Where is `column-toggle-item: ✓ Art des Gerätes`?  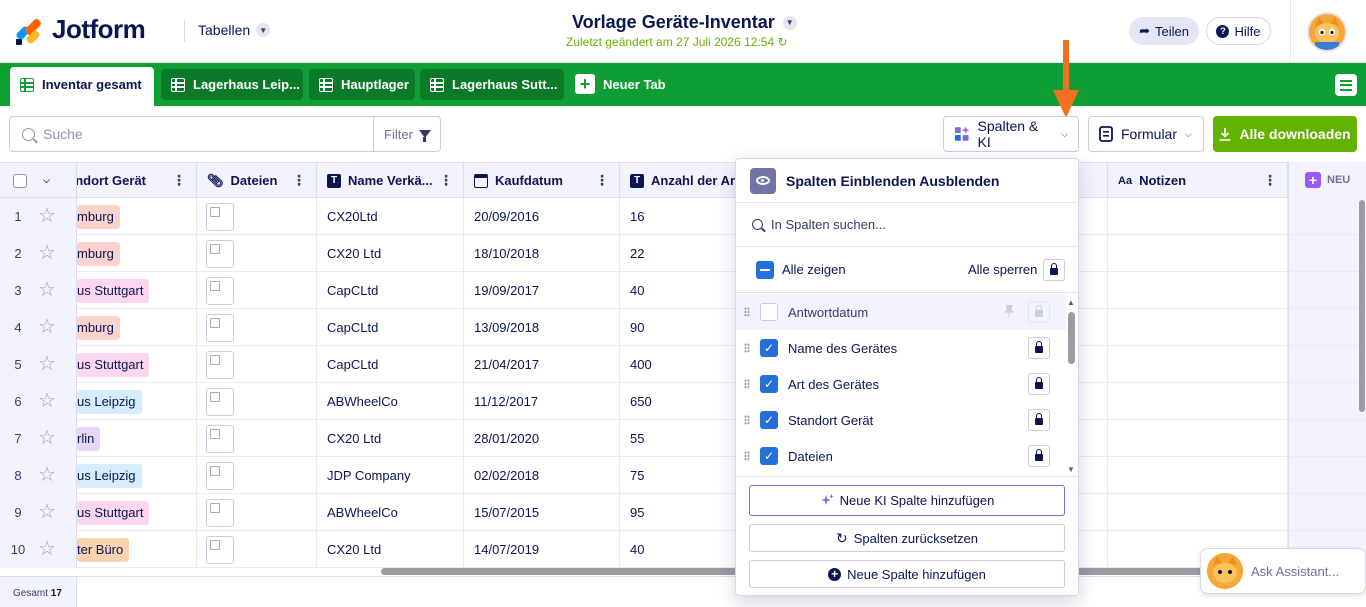 column-toggle-item: ✓ Art des Gerätes is located at coordinates (901, 384).